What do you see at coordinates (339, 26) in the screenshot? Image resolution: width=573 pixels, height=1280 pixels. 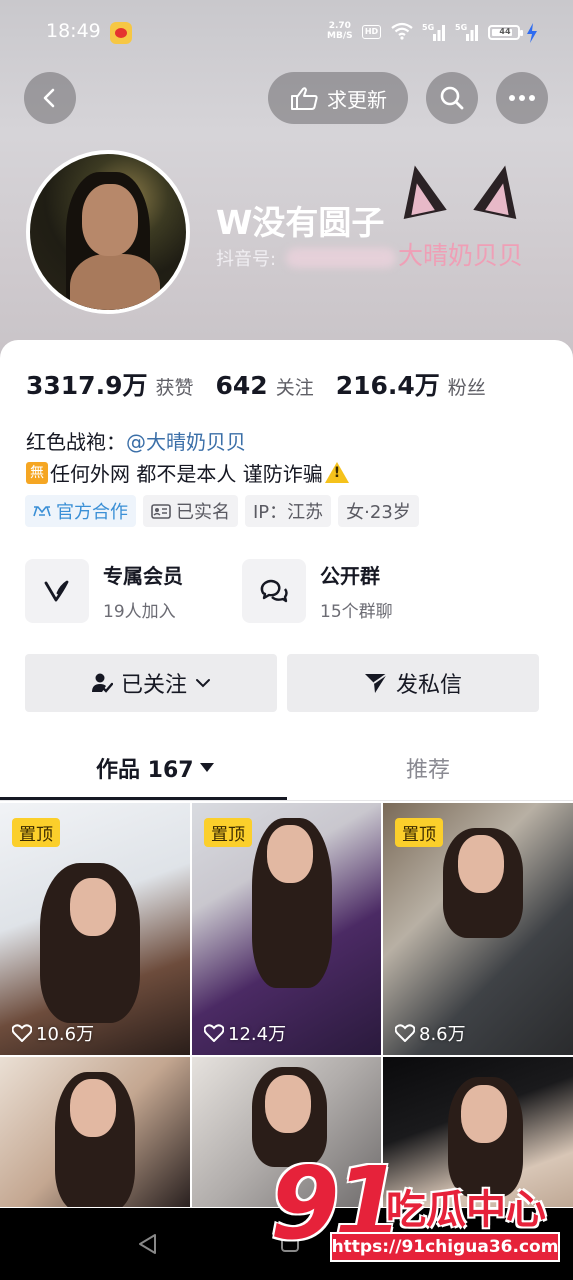 I see `network-speed-value: 2.70` at bounding box center [339, 26].